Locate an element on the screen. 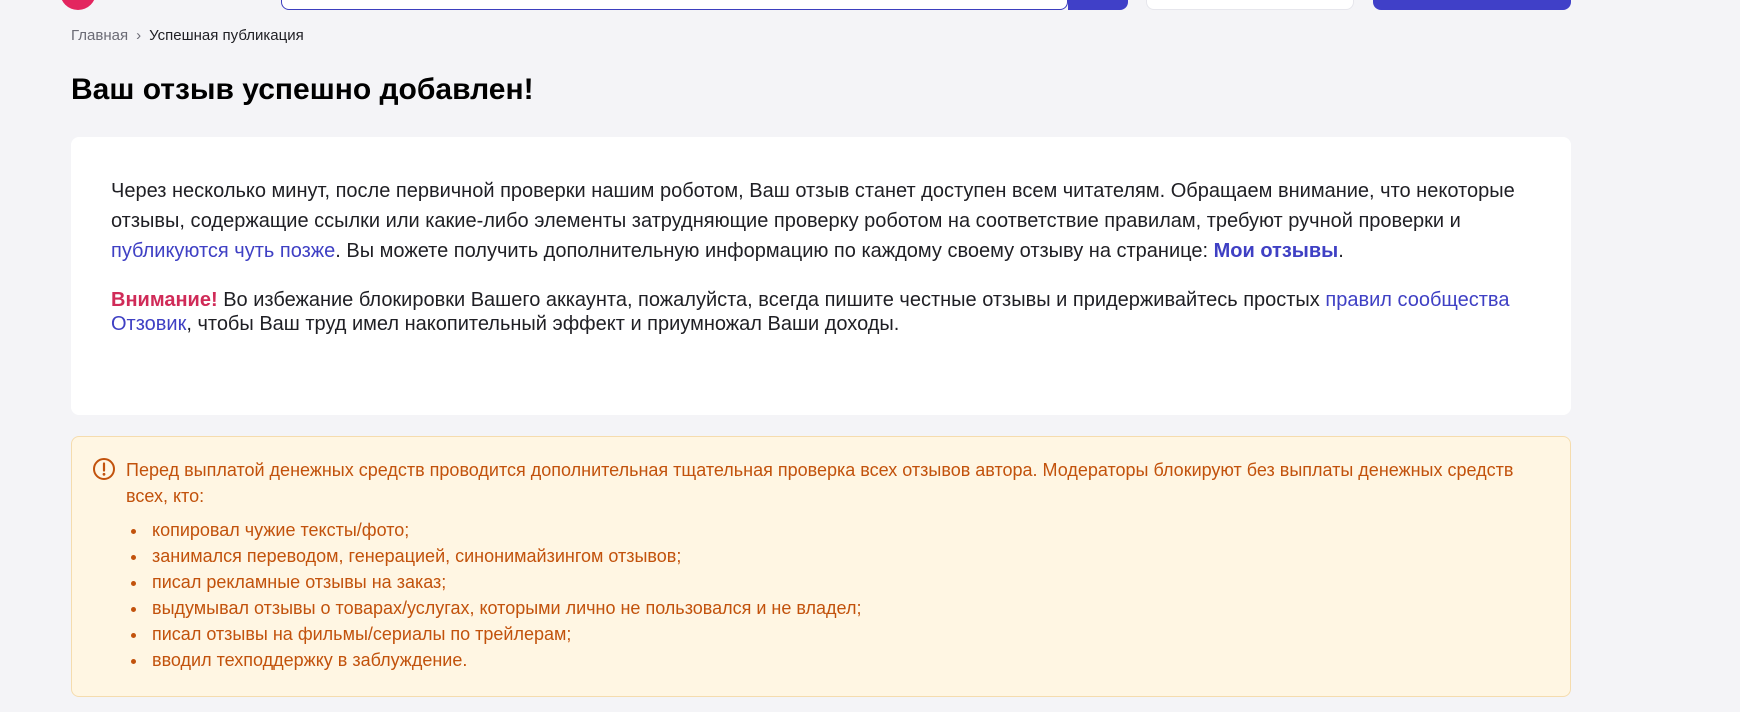  page-title: Ваш отзыв успешно добавлен! is located at coordinates (302, 89).